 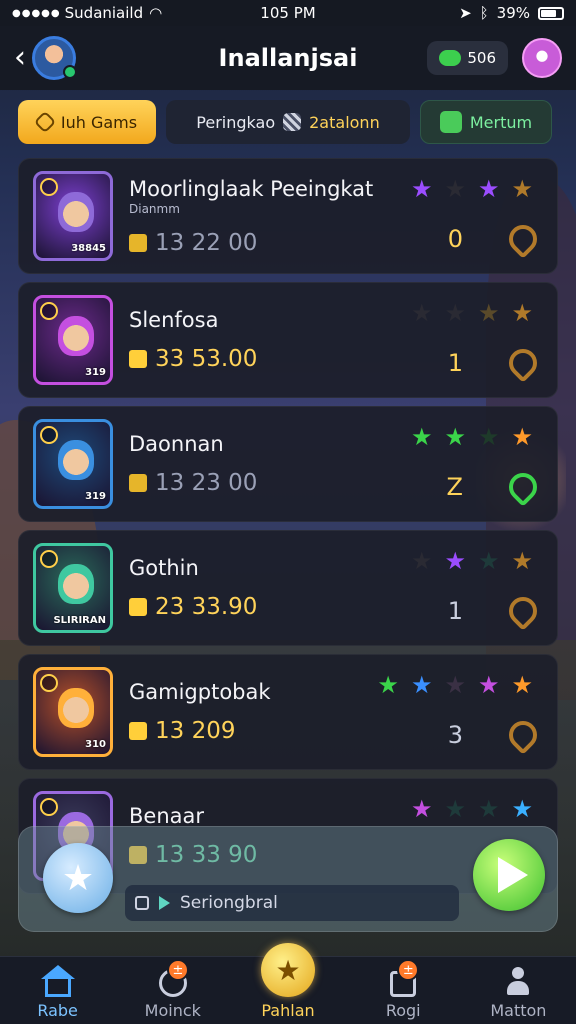 What do you see at coordinates (87, 122) in the screenshot?
I see `tab-games: Iuh Gams` at bounding box center [87, 122].